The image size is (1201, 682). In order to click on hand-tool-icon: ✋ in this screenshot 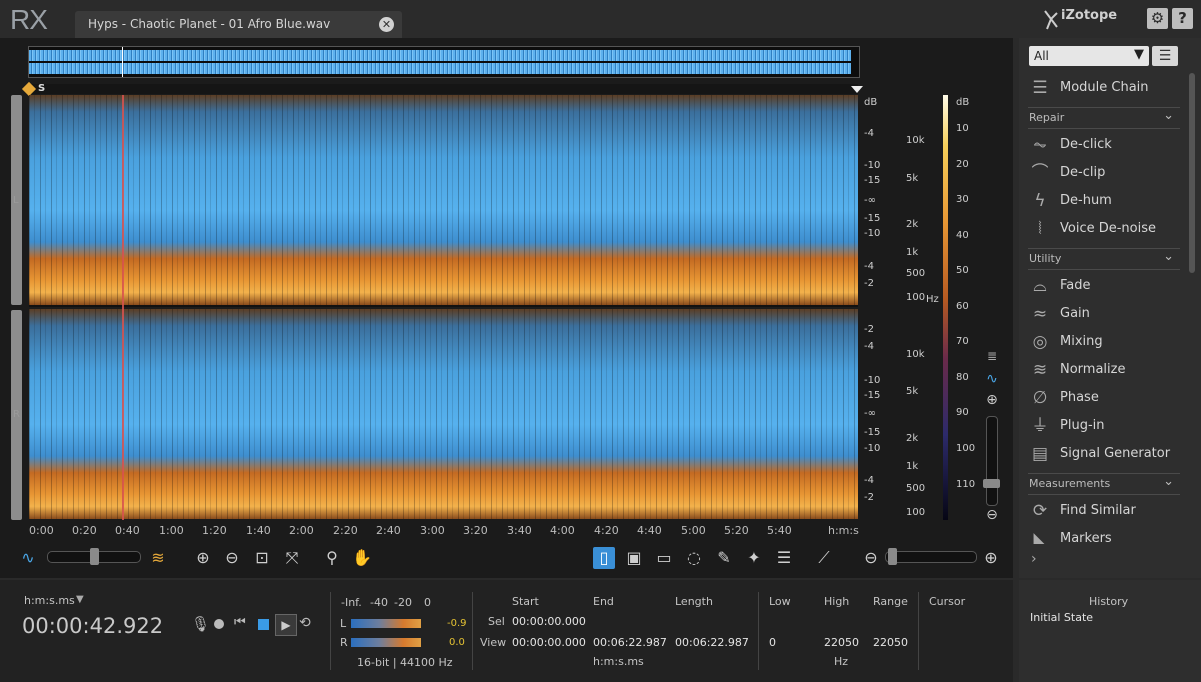, I will do `click(362, 558)`.